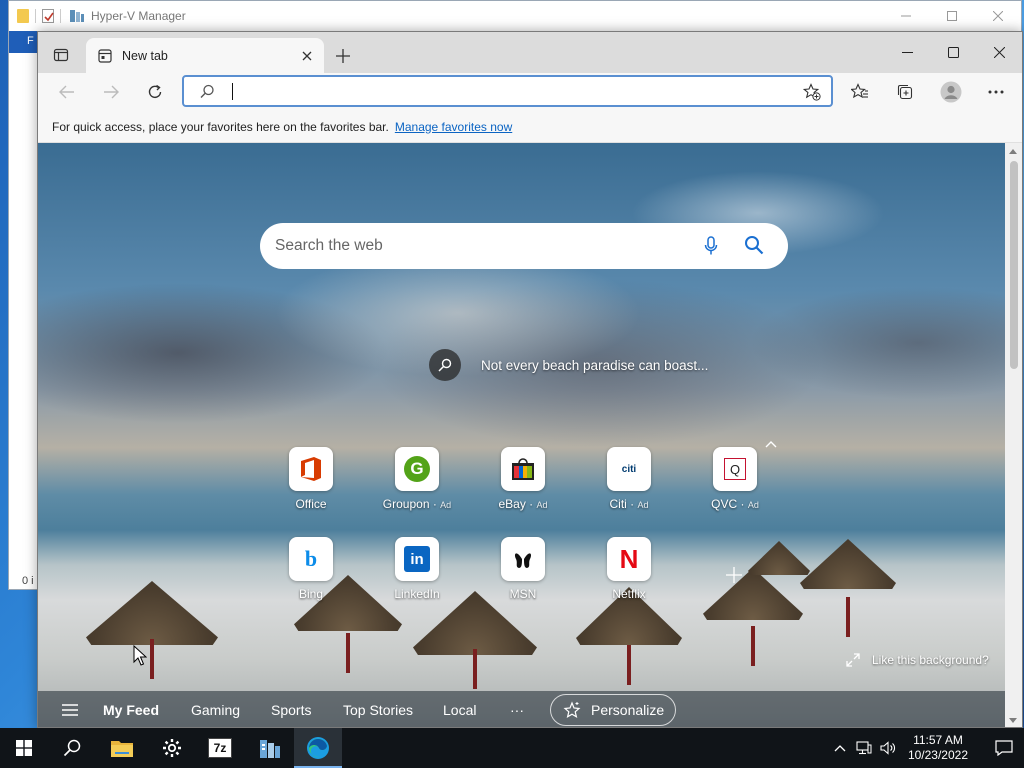 The height and width of the screenshot is (768, 1024). I want to click on msn-butterfly-icon, so click(523, 560).